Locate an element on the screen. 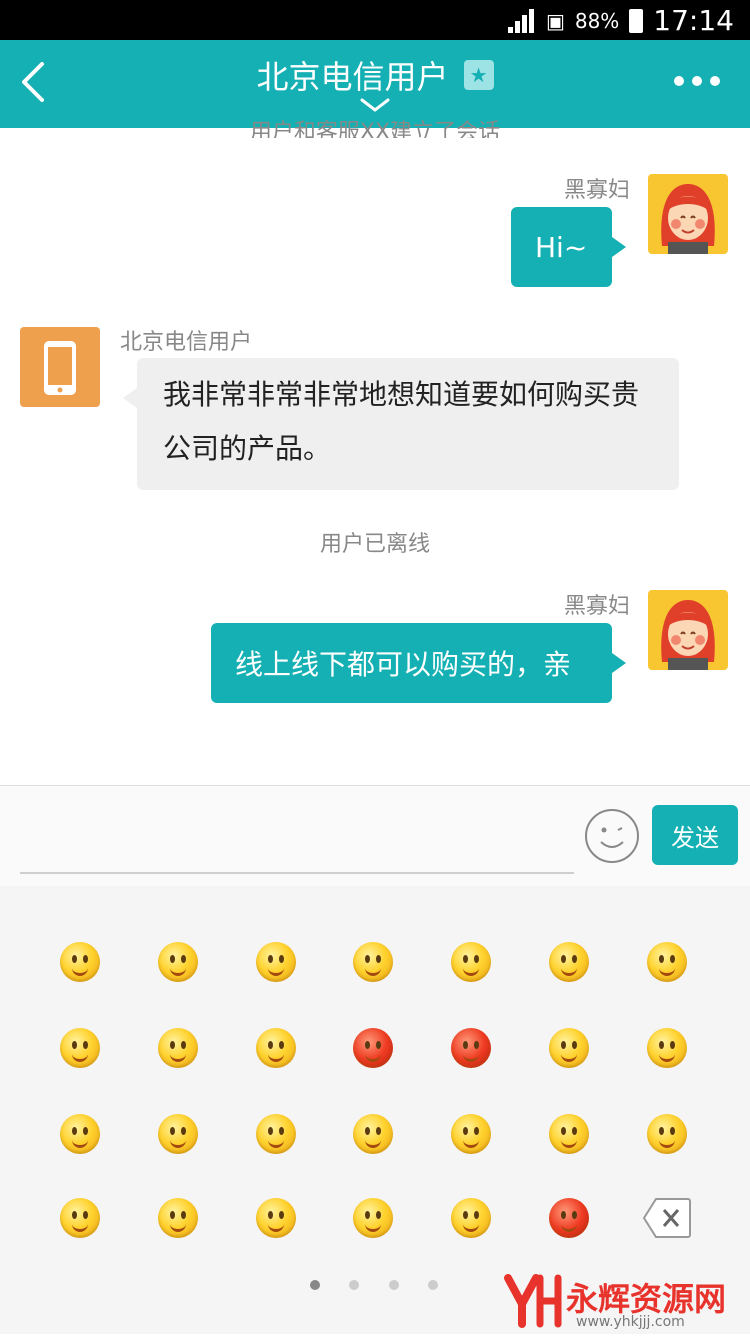 This screenshot has width=750, height=1336. status-bar: ▣ 88% 17:14 is located at coordinates (375, 20).